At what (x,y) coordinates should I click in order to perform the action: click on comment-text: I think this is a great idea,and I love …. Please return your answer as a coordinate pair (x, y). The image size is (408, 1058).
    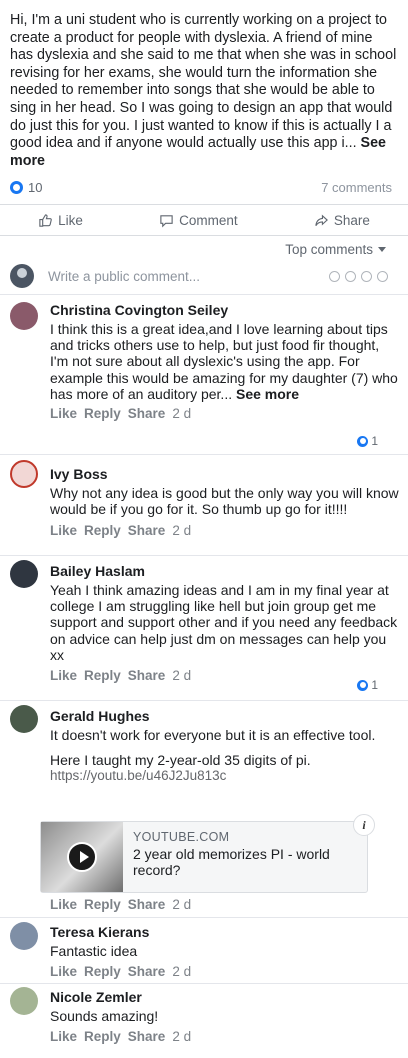
    Looking at the image, I should click on (225, 361).